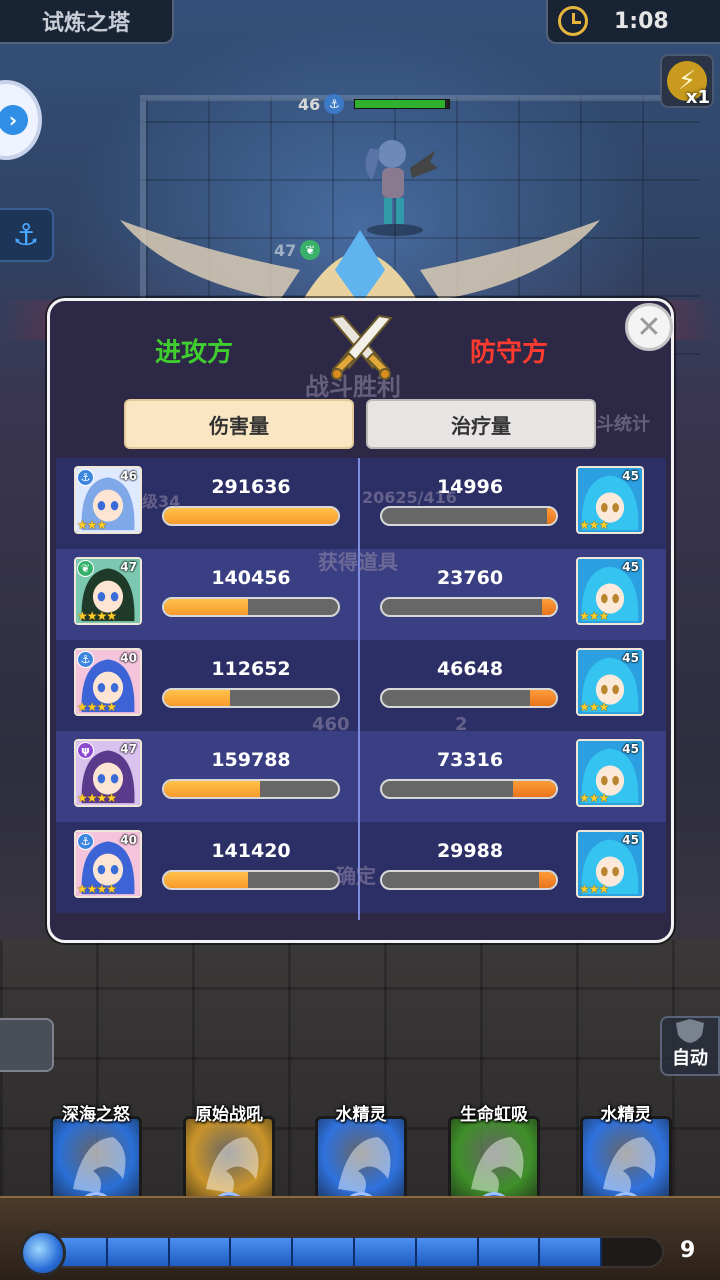 The height and width of the screenshot is (1280, 720). What do you see at coordinates (128, 749) in the screenshot?
I see `attacker-level: 47` at bounding box center [128, 749].